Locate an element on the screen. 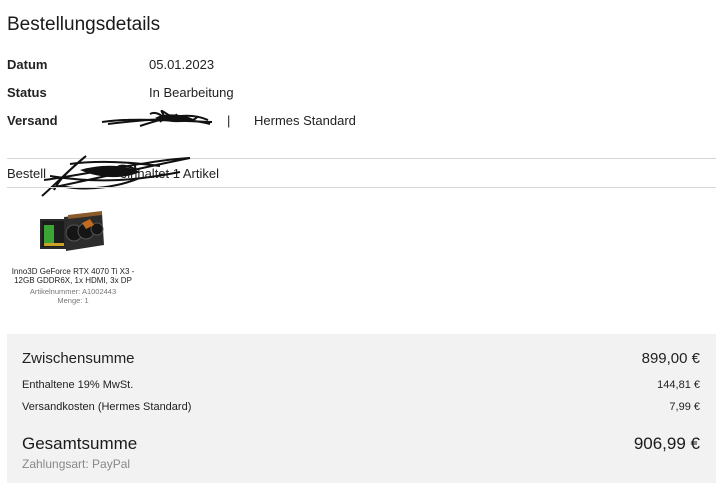  order-shipping-value: Hermes Standard is located at coordinates (305, 120).